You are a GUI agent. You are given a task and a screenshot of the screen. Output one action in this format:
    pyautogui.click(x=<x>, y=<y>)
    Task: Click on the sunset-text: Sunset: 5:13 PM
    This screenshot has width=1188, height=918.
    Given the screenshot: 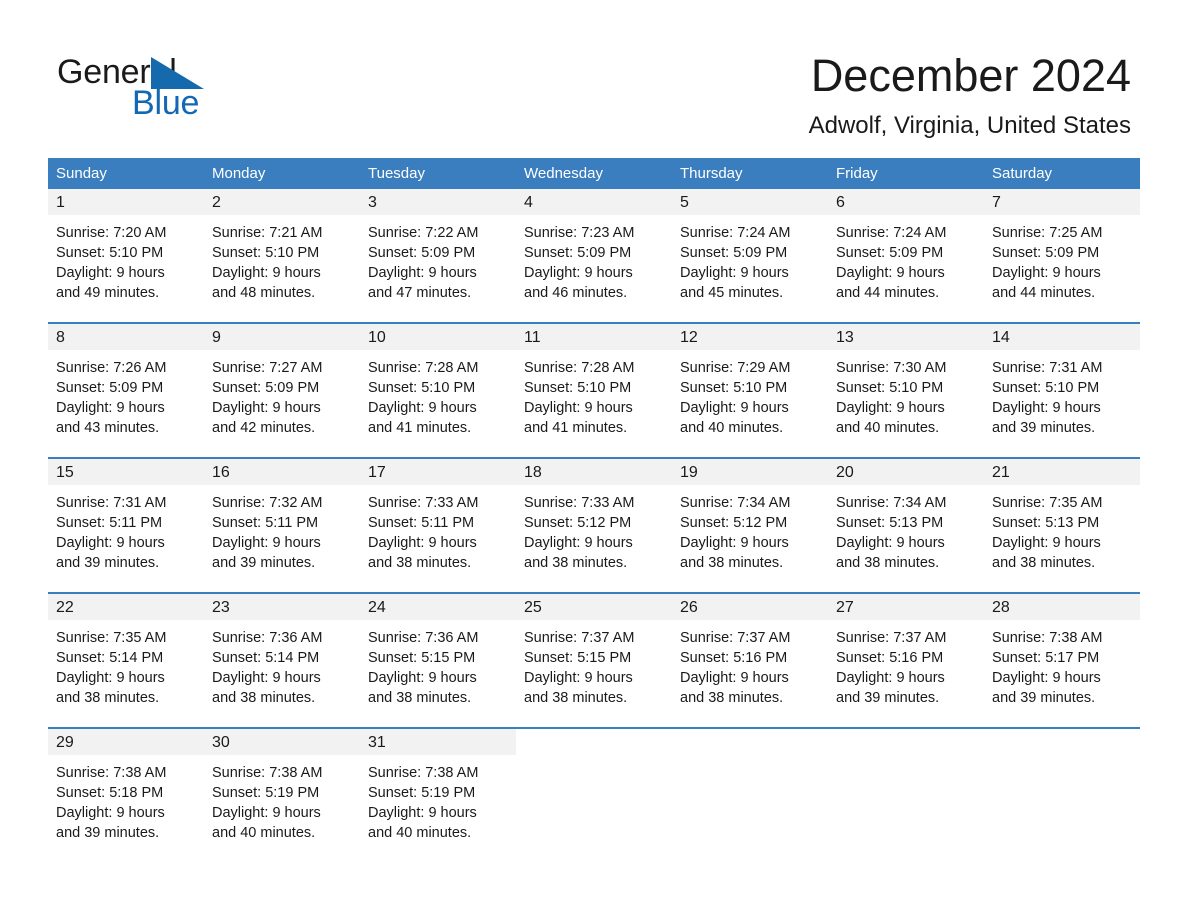 What is the action you would take?
    pyautogui.click(x=1046, y=523)
    